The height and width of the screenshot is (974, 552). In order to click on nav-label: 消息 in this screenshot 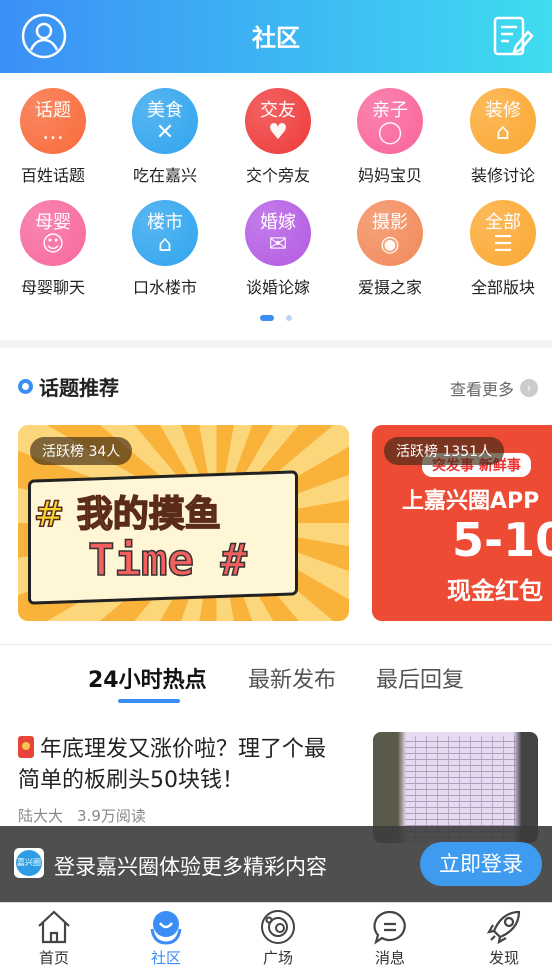, I will do `click(389, 958)`.